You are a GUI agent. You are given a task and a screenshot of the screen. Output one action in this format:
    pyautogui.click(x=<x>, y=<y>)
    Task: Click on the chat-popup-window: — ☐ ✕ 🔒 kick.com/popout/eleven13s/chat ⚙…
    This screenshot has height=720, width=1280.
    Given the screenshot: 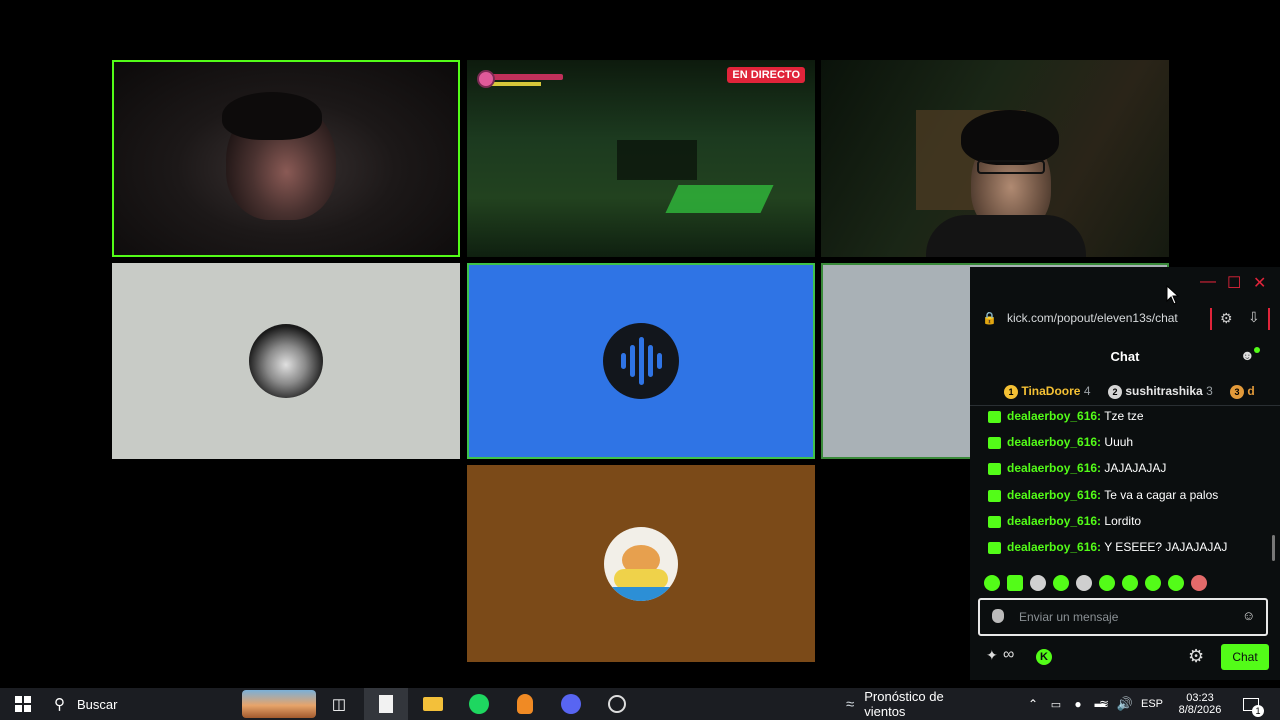 What is the action you would take?
    pyautogui.click(x=1125, y=473)
    